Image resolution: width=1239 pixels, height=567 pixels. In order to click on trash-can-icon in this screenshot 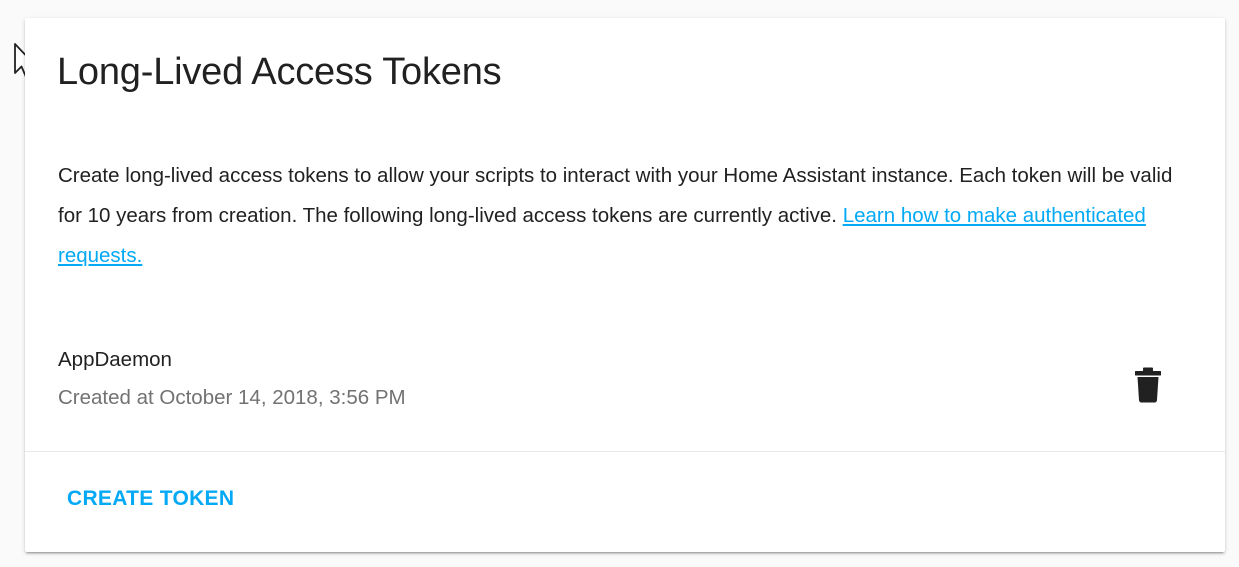, I will do `click(1148, 385)`.